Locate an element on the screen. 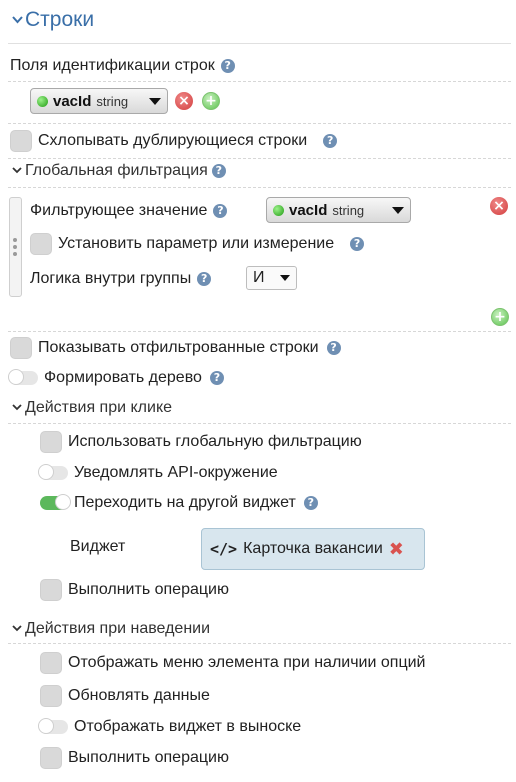  show-widget-tooltip-row: Отображать виджет в выноске is located at coordinates (170, 727).